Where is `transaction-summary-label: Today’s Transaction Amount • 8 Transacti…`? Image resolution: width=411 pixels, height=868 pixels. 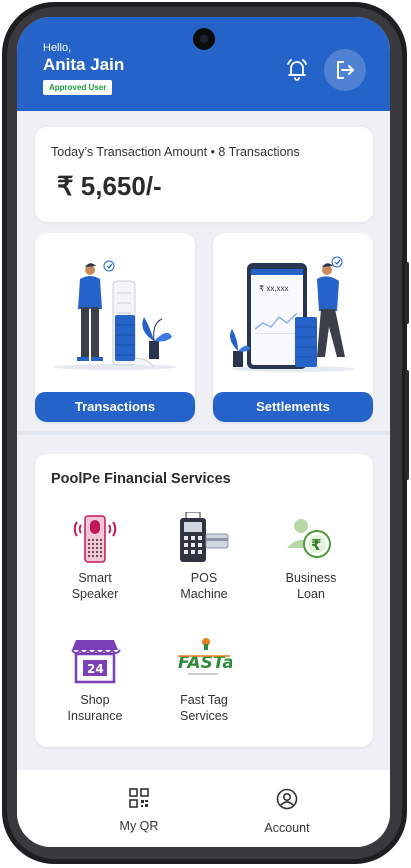 transaction-summary-label: Today’s Transaction Amount • 8 Transacti… is located at coordinates (175, 152).